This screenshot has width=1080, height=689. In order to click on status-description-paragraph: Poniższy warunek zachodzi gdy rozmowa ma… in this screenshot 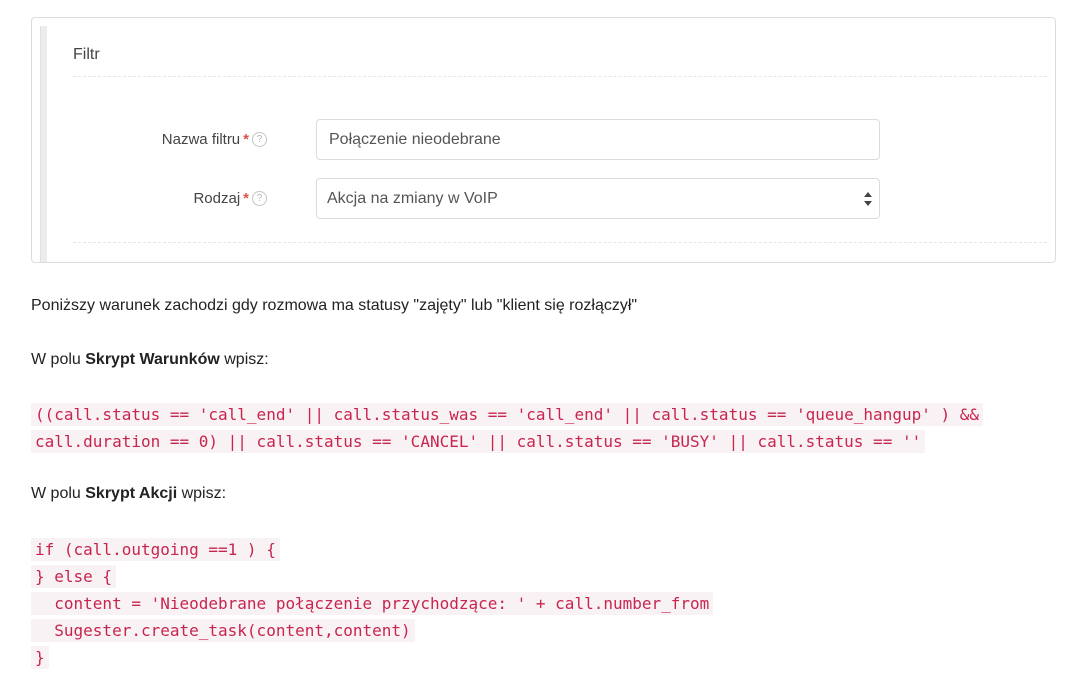, I will do `click(334, 305)`.